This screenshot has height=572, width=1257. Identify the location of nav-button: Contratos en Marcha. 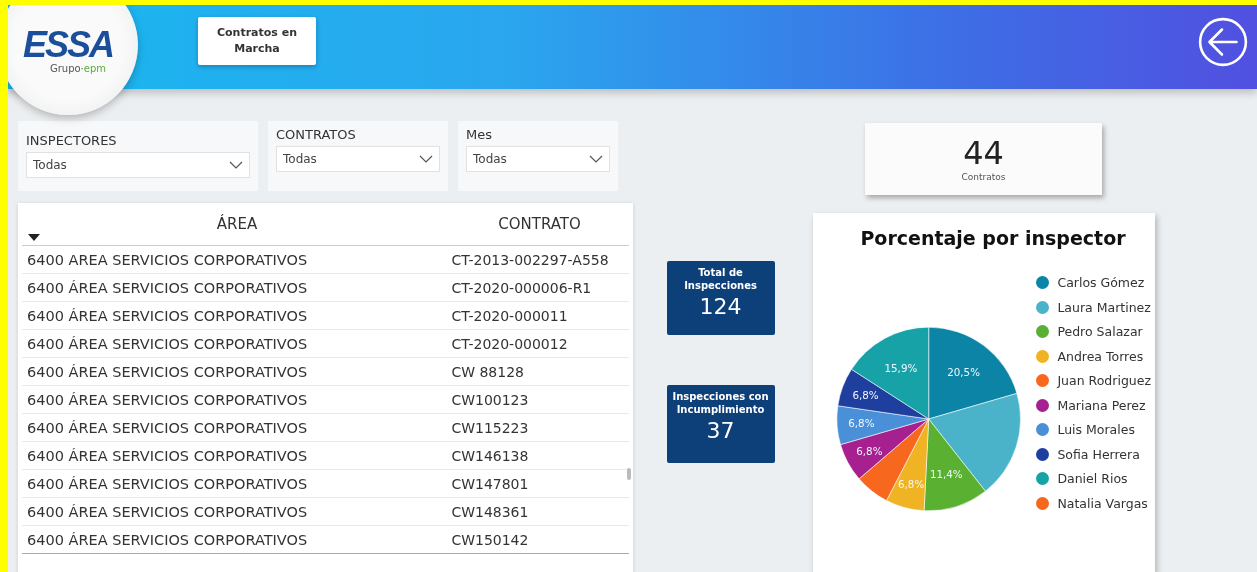
(257, 41).